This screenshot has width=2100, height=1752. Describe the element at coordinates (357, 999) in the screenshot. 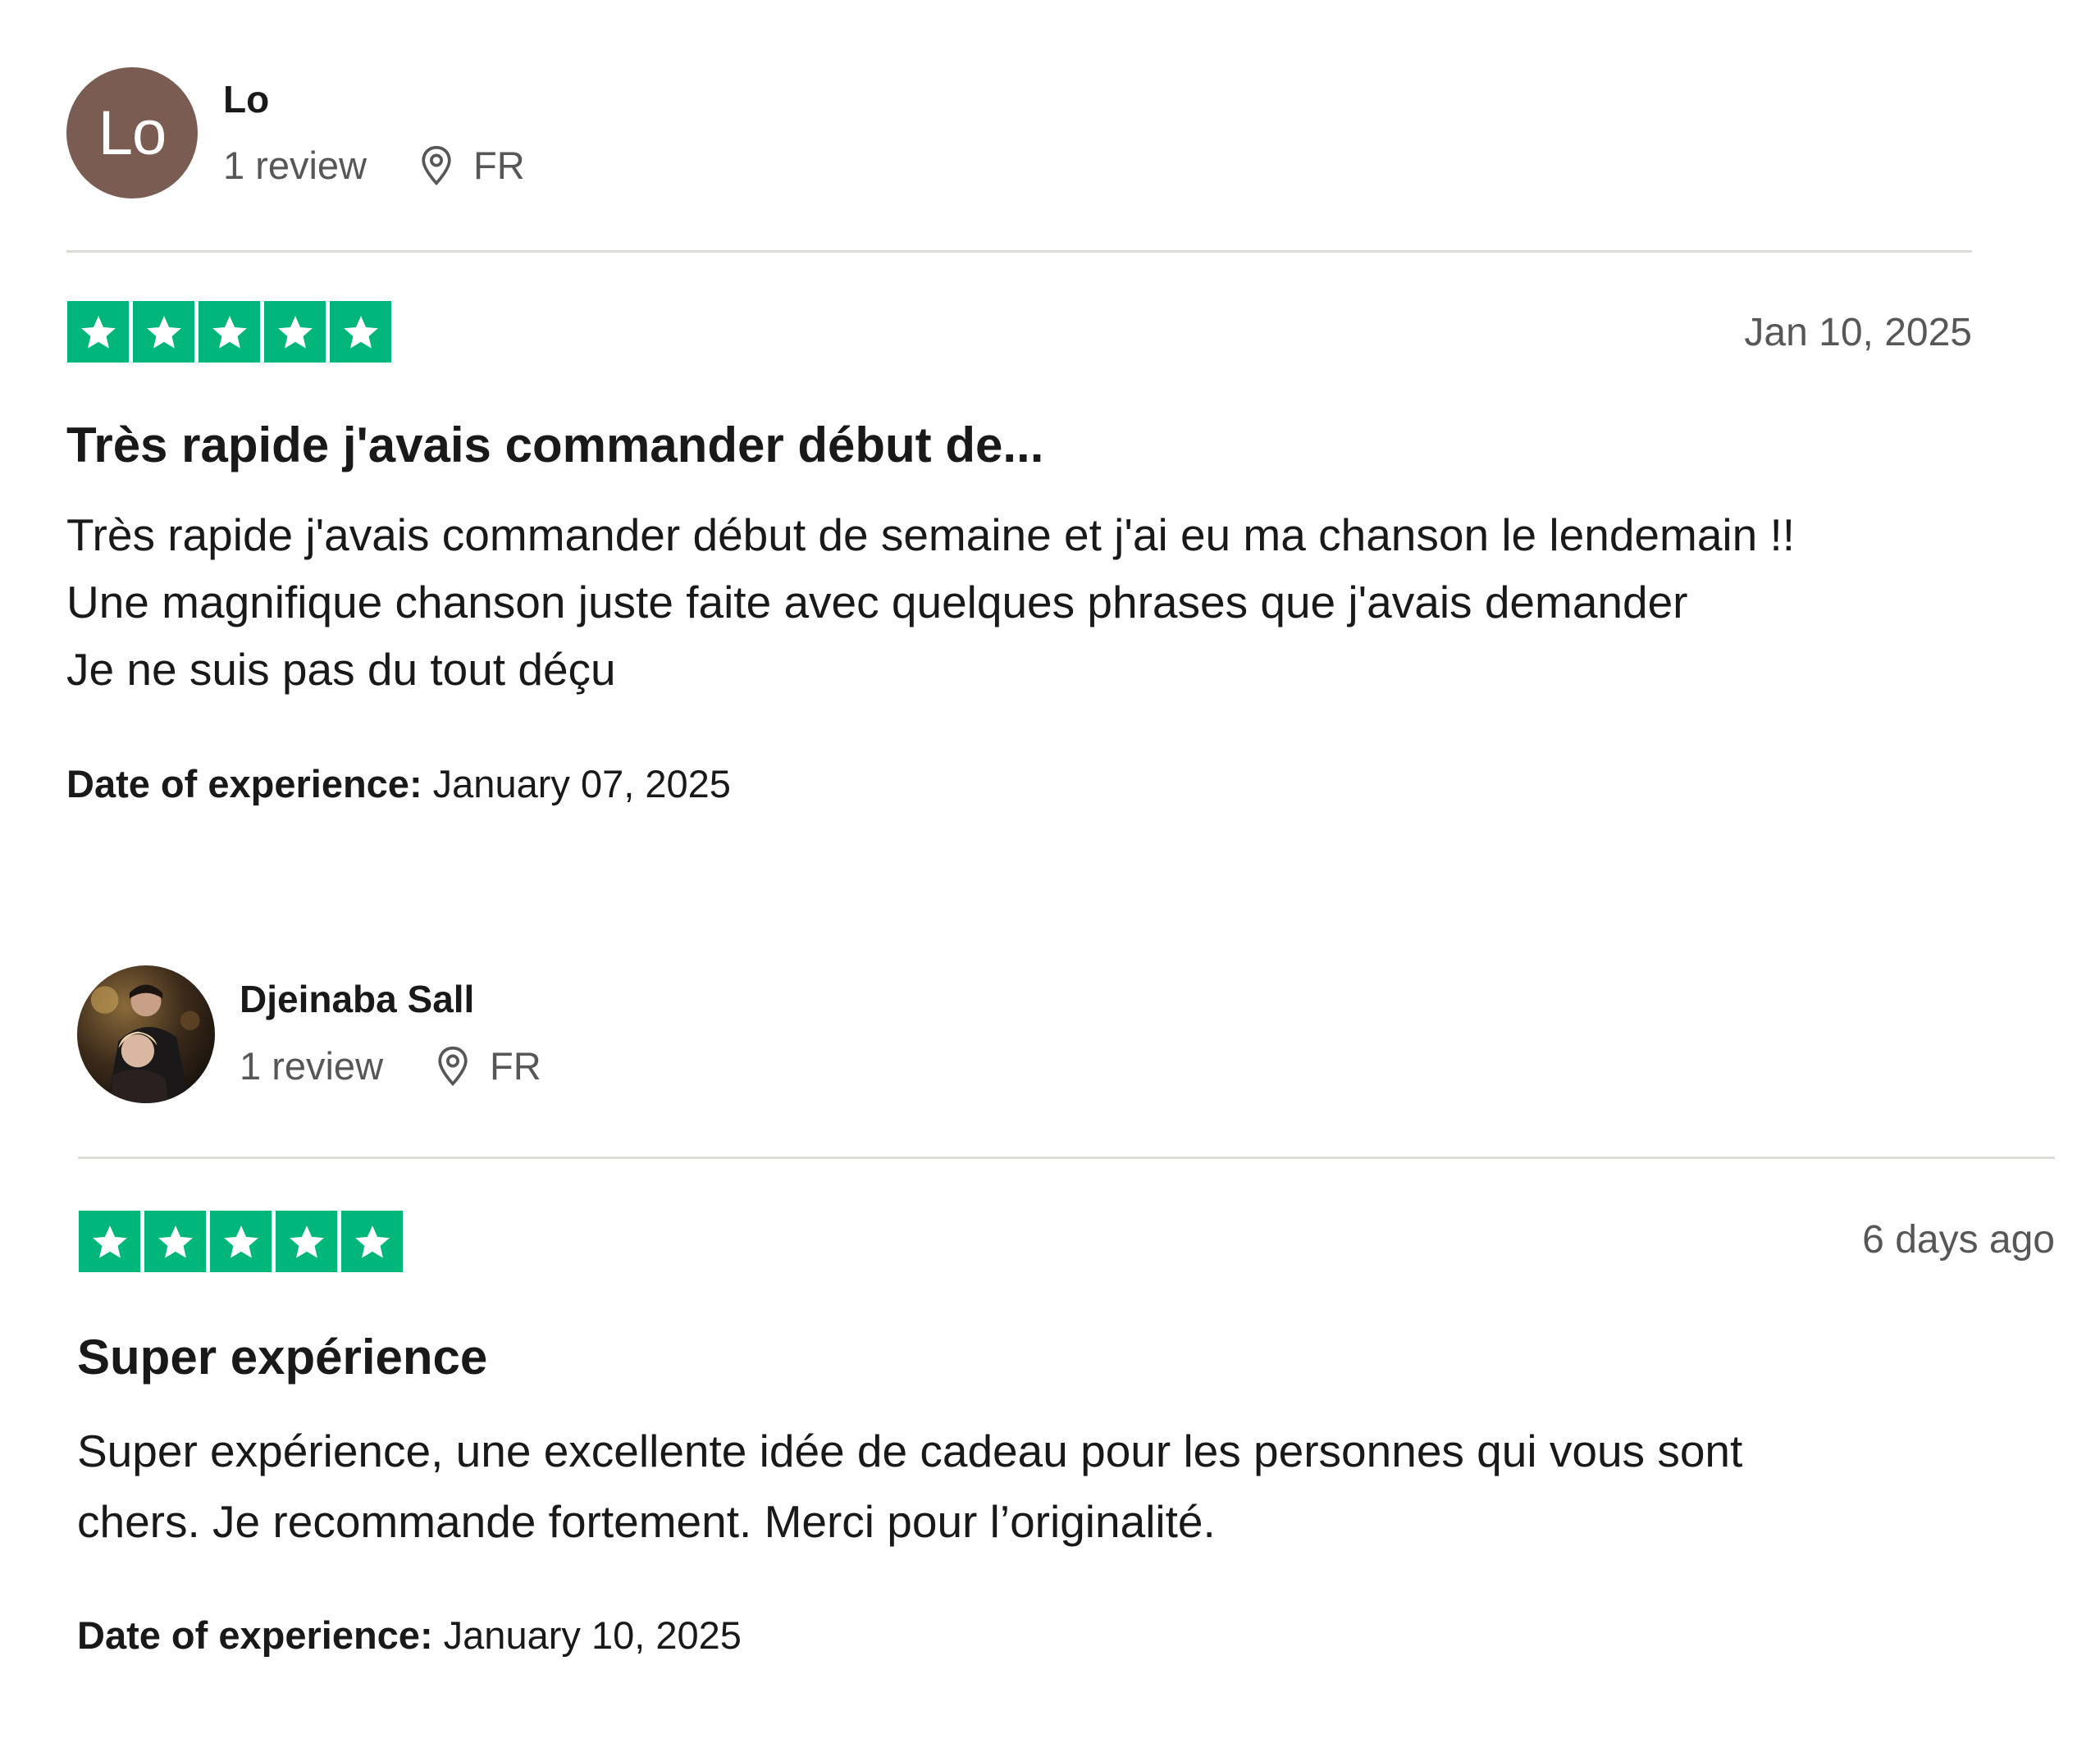

I see `reviewer-name: Djeinaba Sall` at that location.